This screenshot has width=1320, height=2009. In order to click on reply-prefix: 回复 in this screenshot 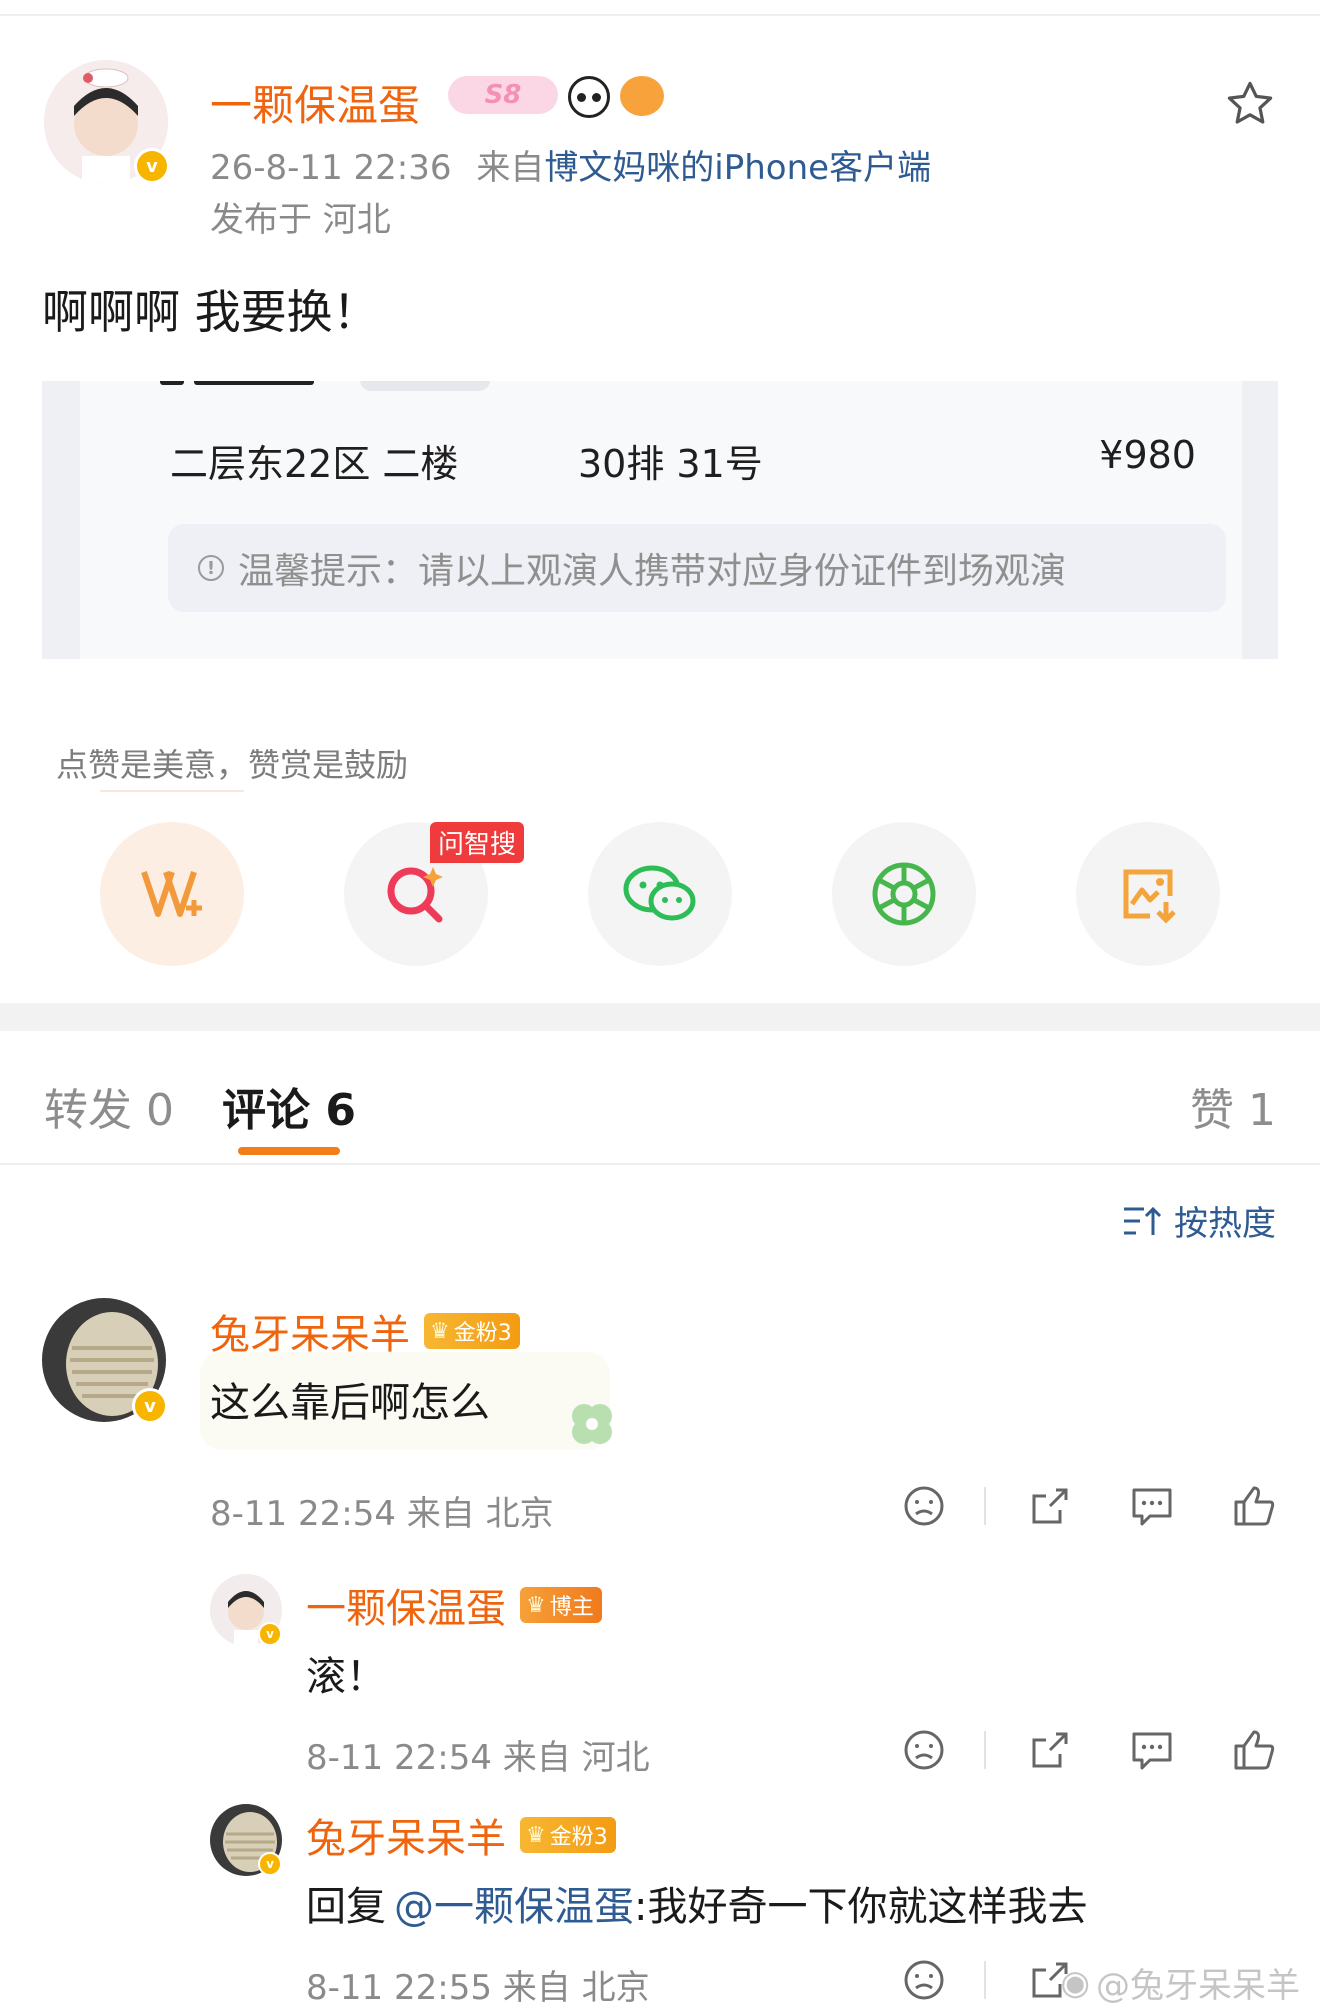, I will do `click(346, 1907)`.